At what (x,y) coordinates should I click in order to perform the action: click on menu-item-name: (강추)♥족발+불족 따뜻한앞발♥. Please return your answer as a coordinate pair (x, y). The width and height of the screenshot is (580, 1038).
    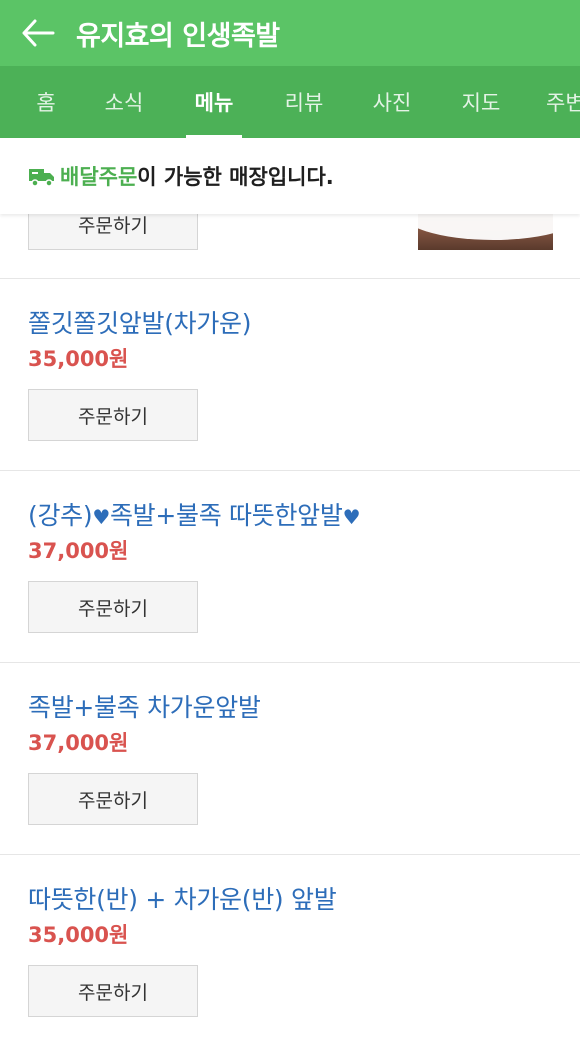
    Looking at the image, I should click on (194, 514).